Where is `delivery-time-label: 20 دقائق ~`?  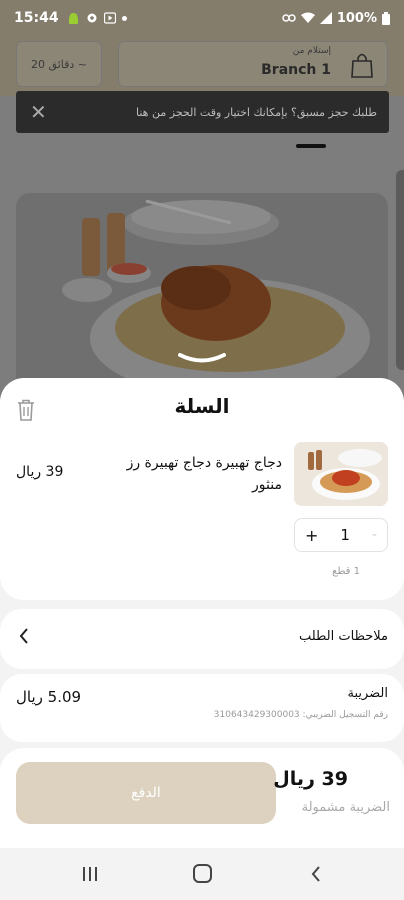 delivery-time-label: 20 دقائق ~ is located at coordinates (59, 64).